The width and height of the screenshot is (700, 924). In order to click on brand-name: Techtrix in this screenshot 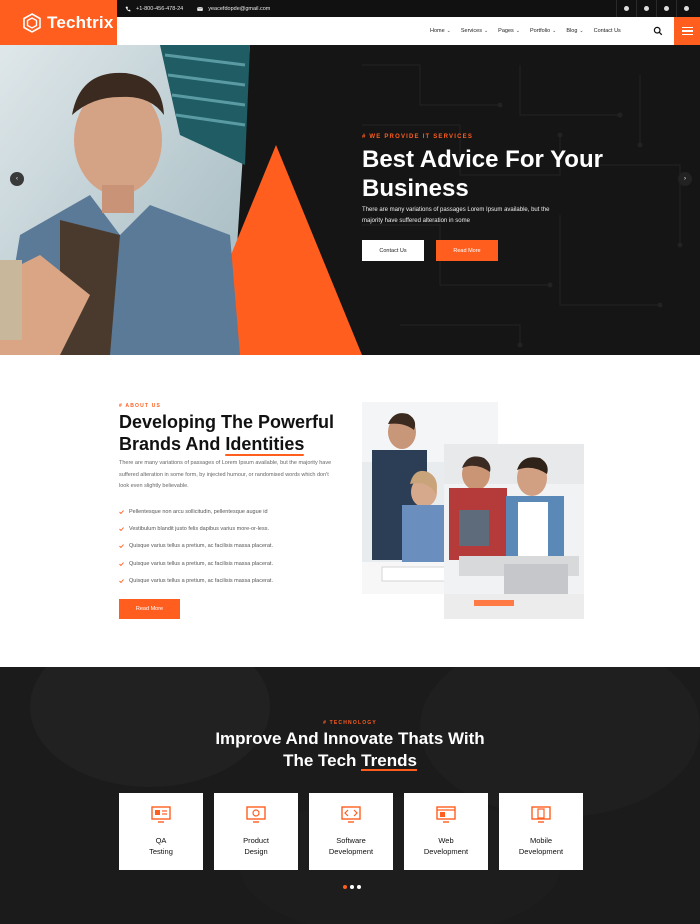, I will do `click(80, 22)`.